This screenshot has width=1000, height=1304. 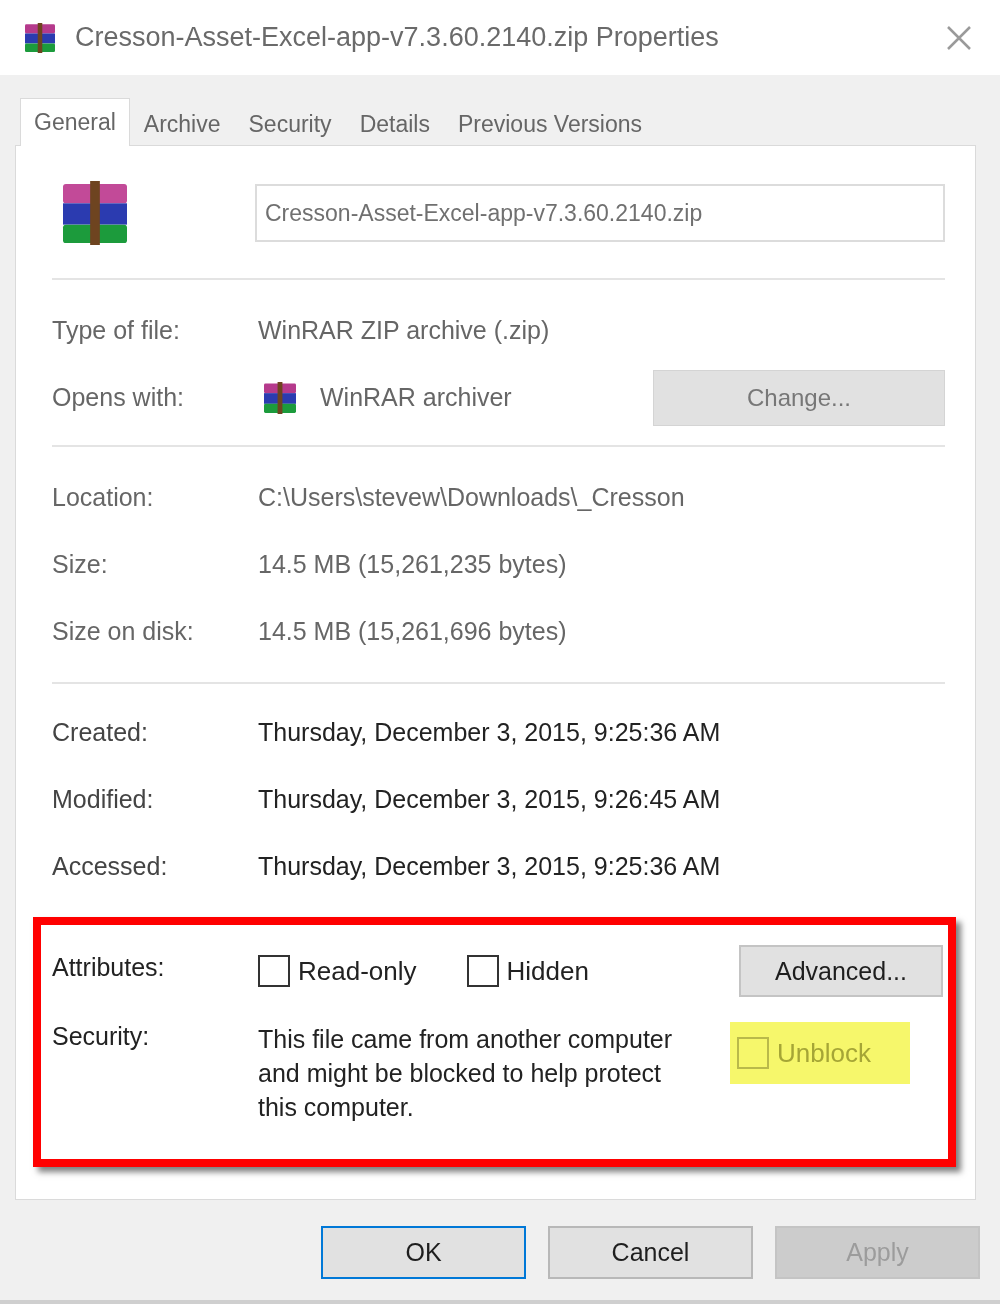 I want to click on tab: Previous Versions, so click(x=550, y=124).